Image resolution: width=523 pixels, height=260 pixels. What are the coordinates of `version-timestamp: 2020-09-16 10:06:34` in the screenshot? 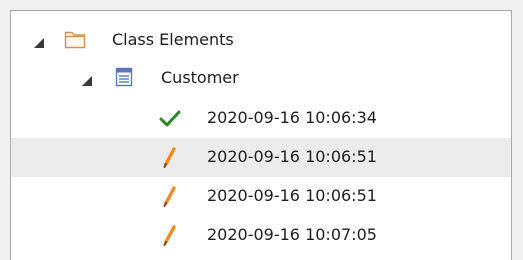 It's located at (292, 117).